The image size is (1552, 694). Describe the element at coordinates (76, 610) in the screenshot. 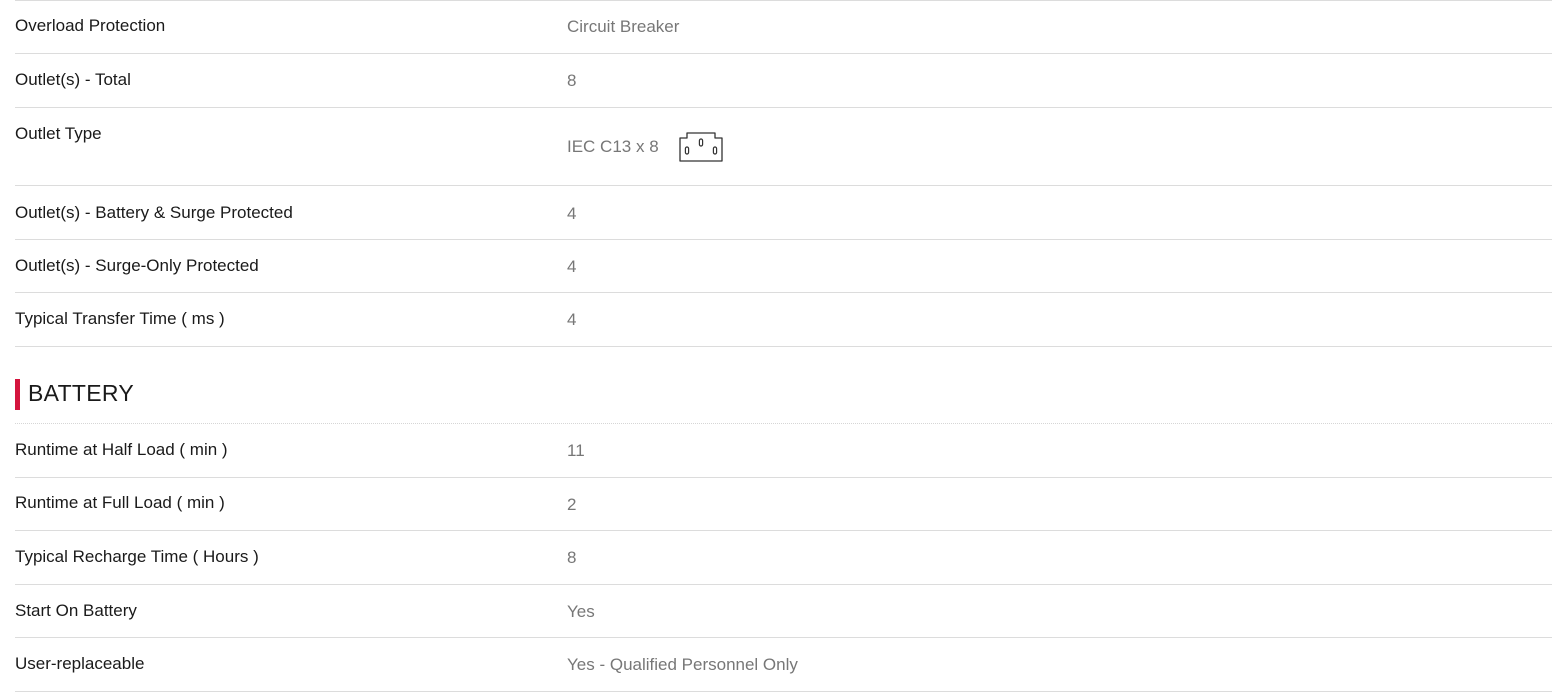

I see `spec-label: Start On Battery` at that location.